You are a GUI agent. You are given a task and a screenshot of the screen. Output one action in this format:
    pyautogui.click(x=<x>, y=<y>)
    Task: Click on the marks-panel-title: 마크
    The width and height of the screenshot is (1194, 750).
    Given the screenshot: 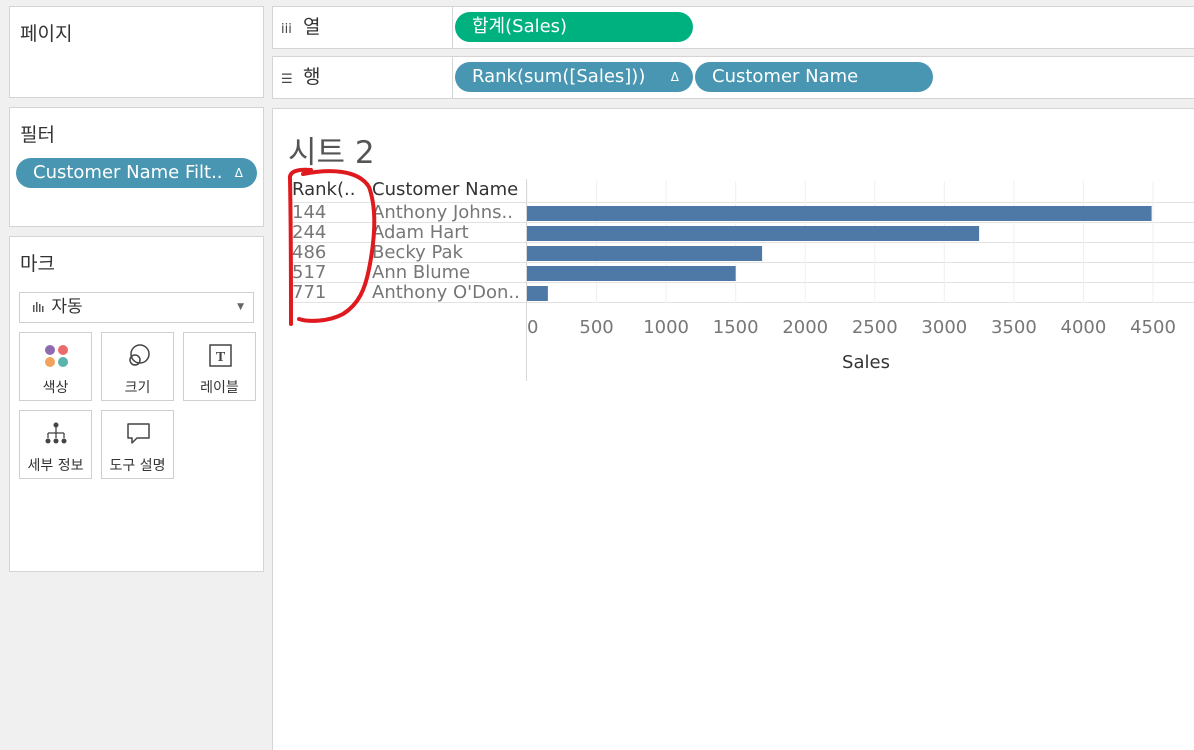 What is the action you would take?
    pyautogui.click(x=37, y=264)
    